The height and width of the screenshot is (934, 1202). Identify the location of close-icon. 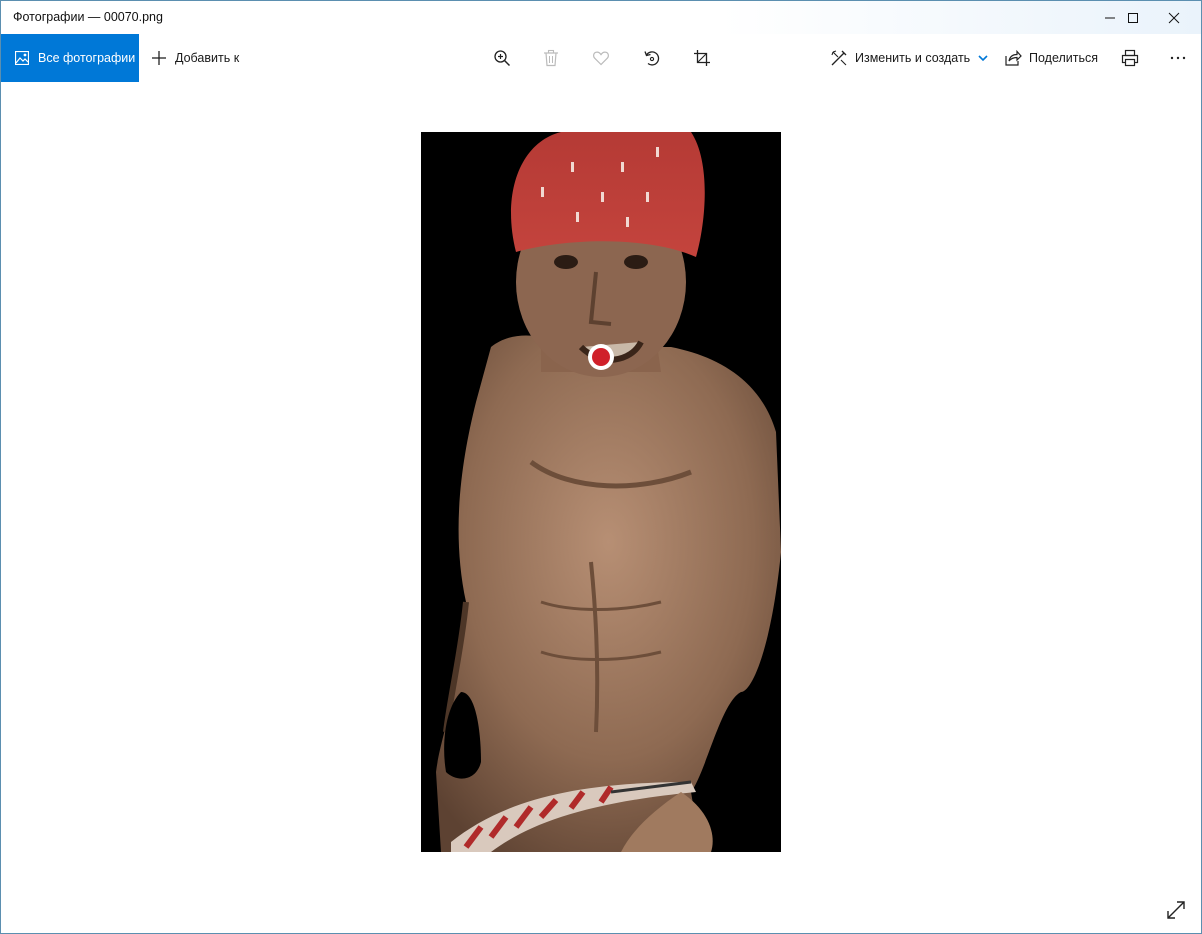
(1174, 17).